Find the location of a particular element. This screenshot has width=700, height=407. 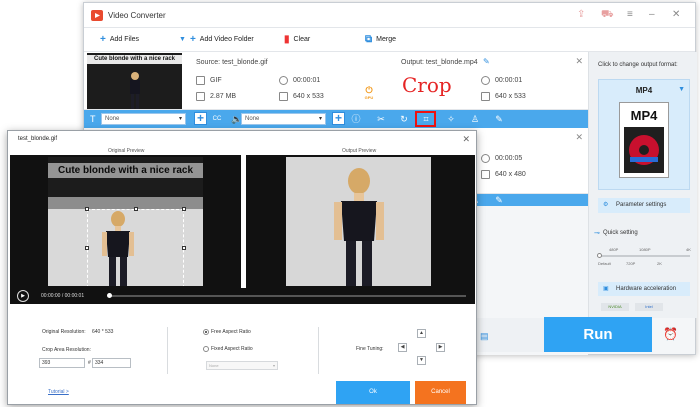

dialog-title: test_blonde.gif is located at coordinates (38, 139).